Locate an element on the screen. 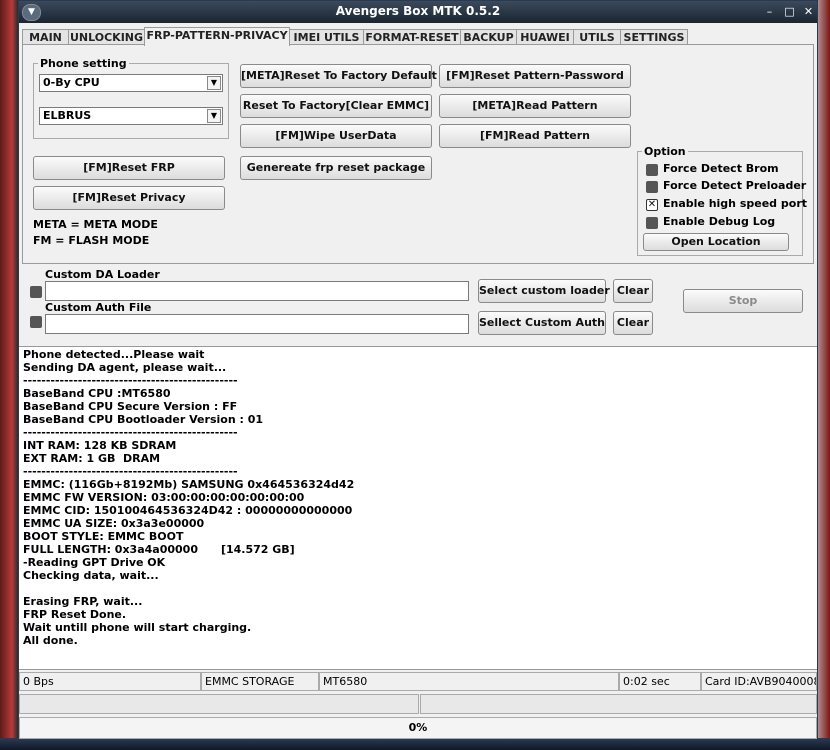 This screenshot has height=750, width=830. clear-auth-button: Clear is located at coordinates (633, 323).